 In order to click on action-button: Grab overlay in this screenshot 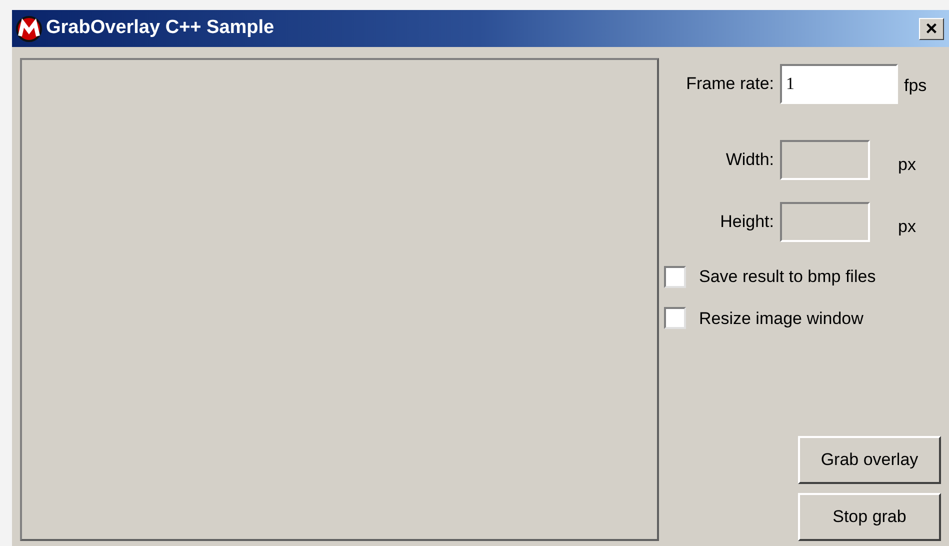, I will do `click(869, 460)`.